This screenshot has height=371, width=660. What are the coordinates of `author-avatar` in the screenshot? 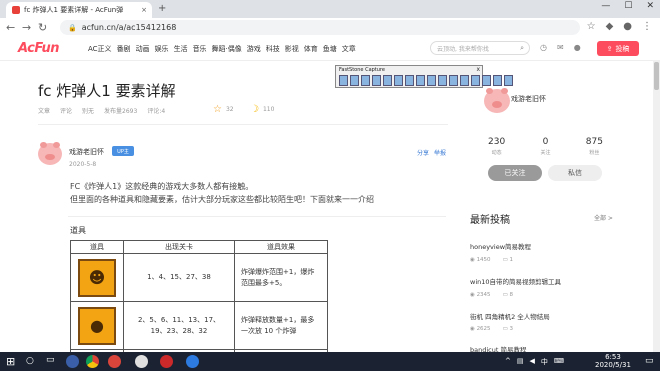 It's located at (50, 153).